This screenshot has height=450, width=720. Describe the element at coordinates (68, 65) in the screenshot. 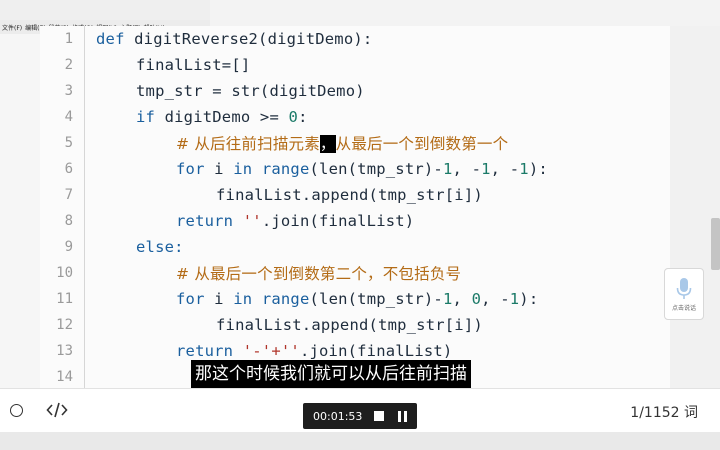

I see `line-number: 2` at that location.